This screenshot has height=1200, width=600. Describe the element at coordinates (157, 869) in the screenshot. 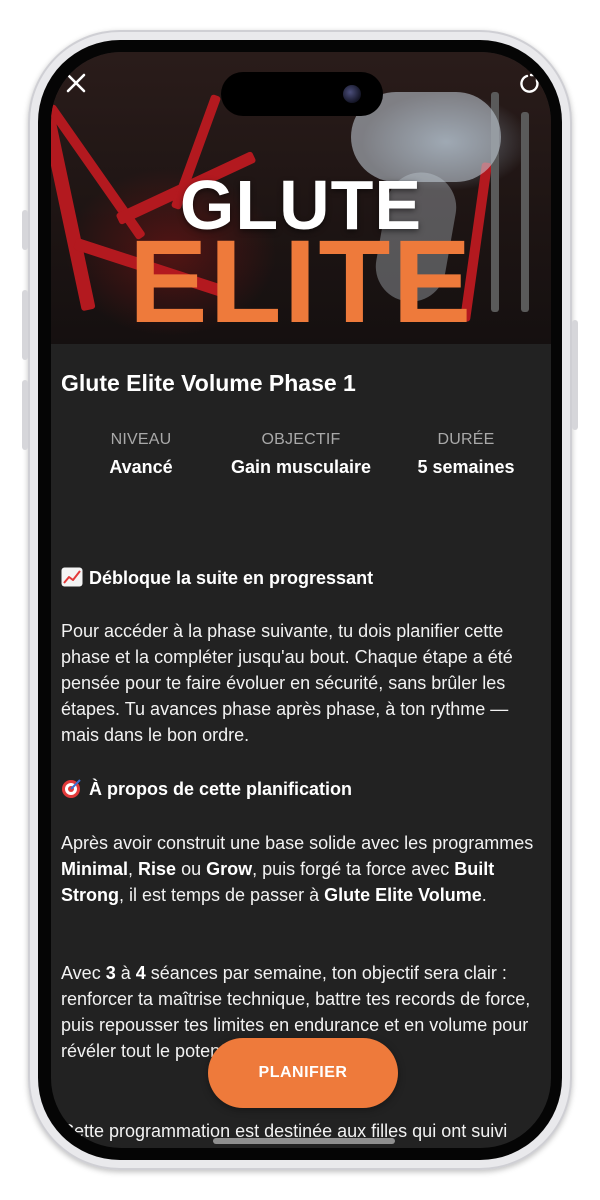

I see `program-name-rise: Rise` at that location.